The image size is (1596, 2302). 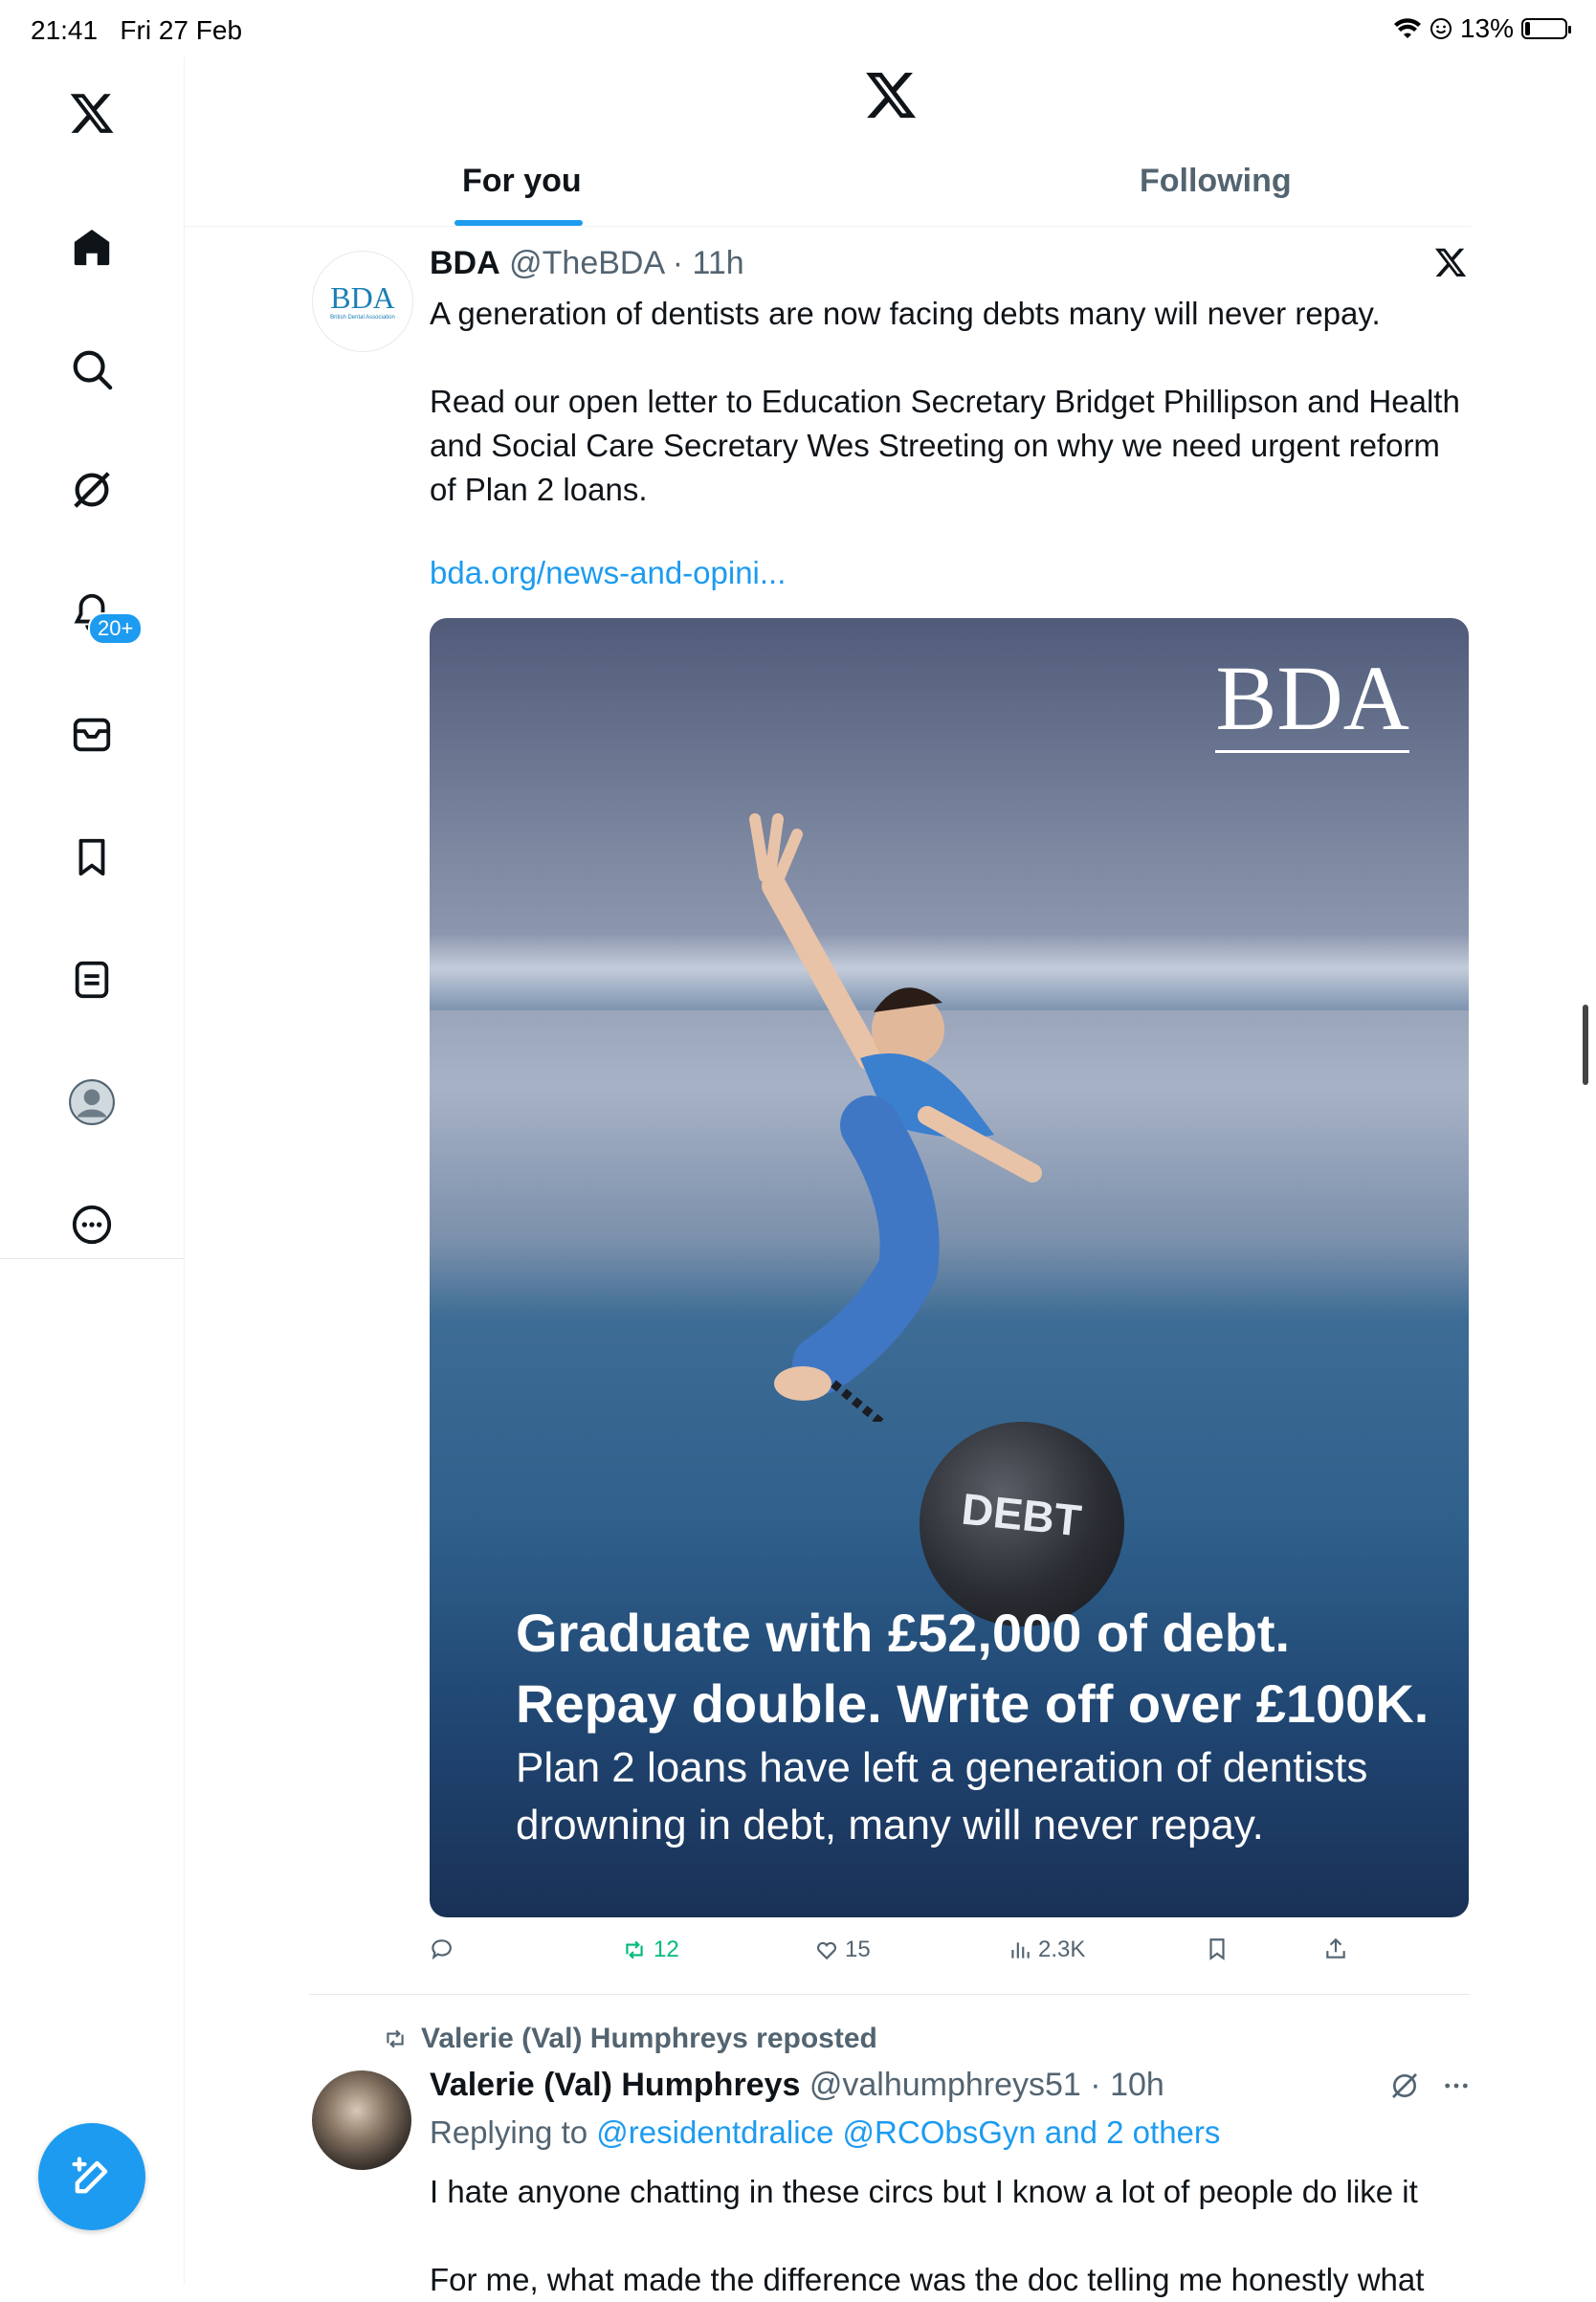 I want to click on repost-small-icon, so click(x=396, y=2038).